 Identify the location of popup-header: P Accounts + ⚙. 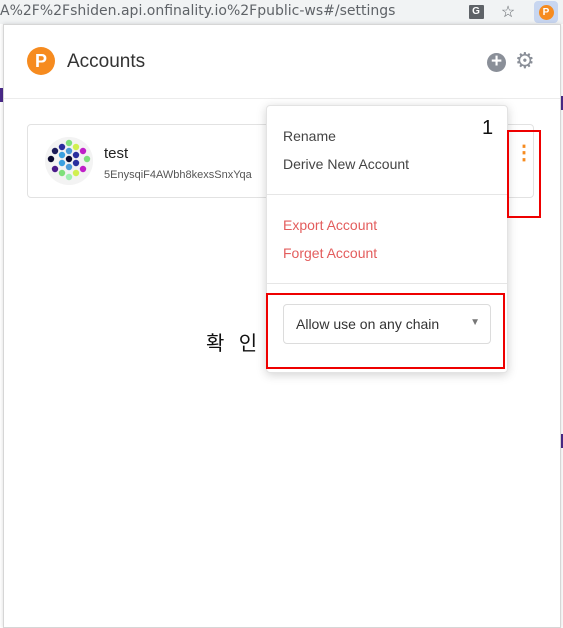
(282, 62).